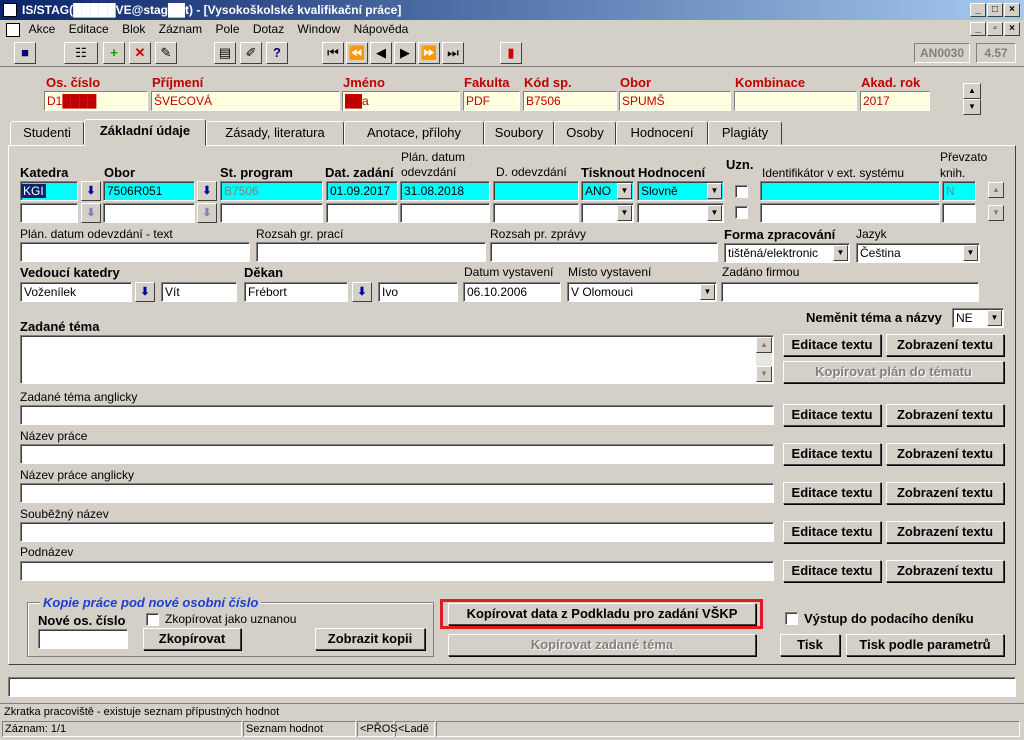 The height and width of the screenshot is (740, 1024). Describe the element at coordinates (357, 53) in the screenshot. I see `prev-block-icon: ⏪` at that location.